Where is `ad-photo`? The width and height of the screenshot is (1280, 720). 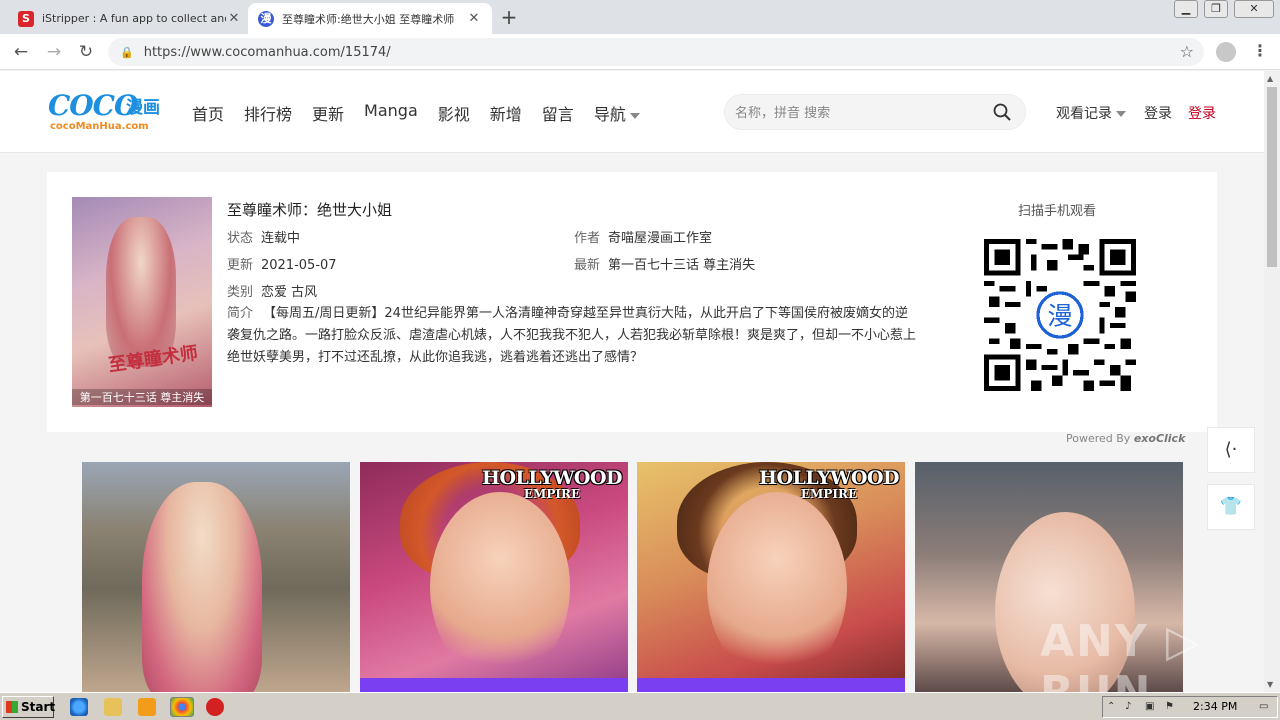
ad-photo is located at coordinates (202, 587).